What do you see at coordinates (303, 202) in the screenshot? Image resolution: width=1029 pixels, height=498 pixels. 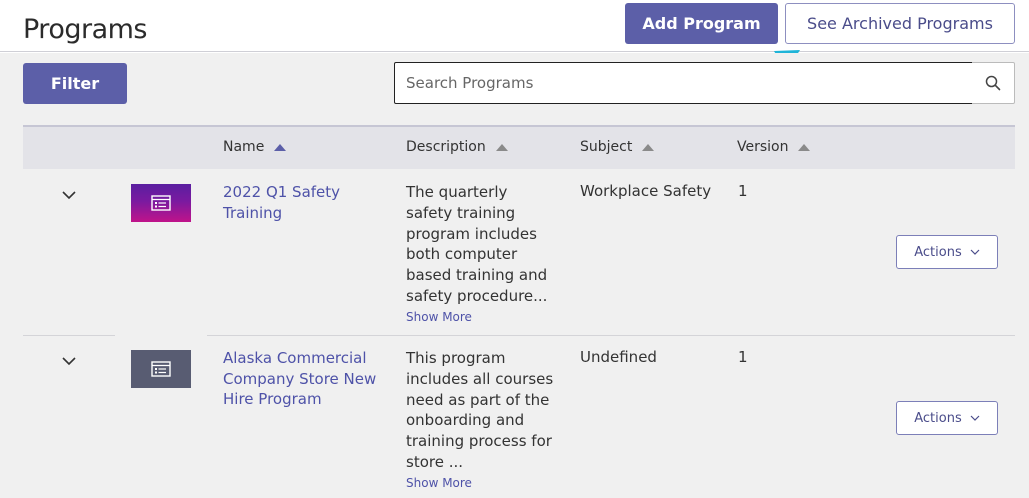 I see `program-name-link: 2022 Q1 Safety Training` at bounding box center [303, 202].